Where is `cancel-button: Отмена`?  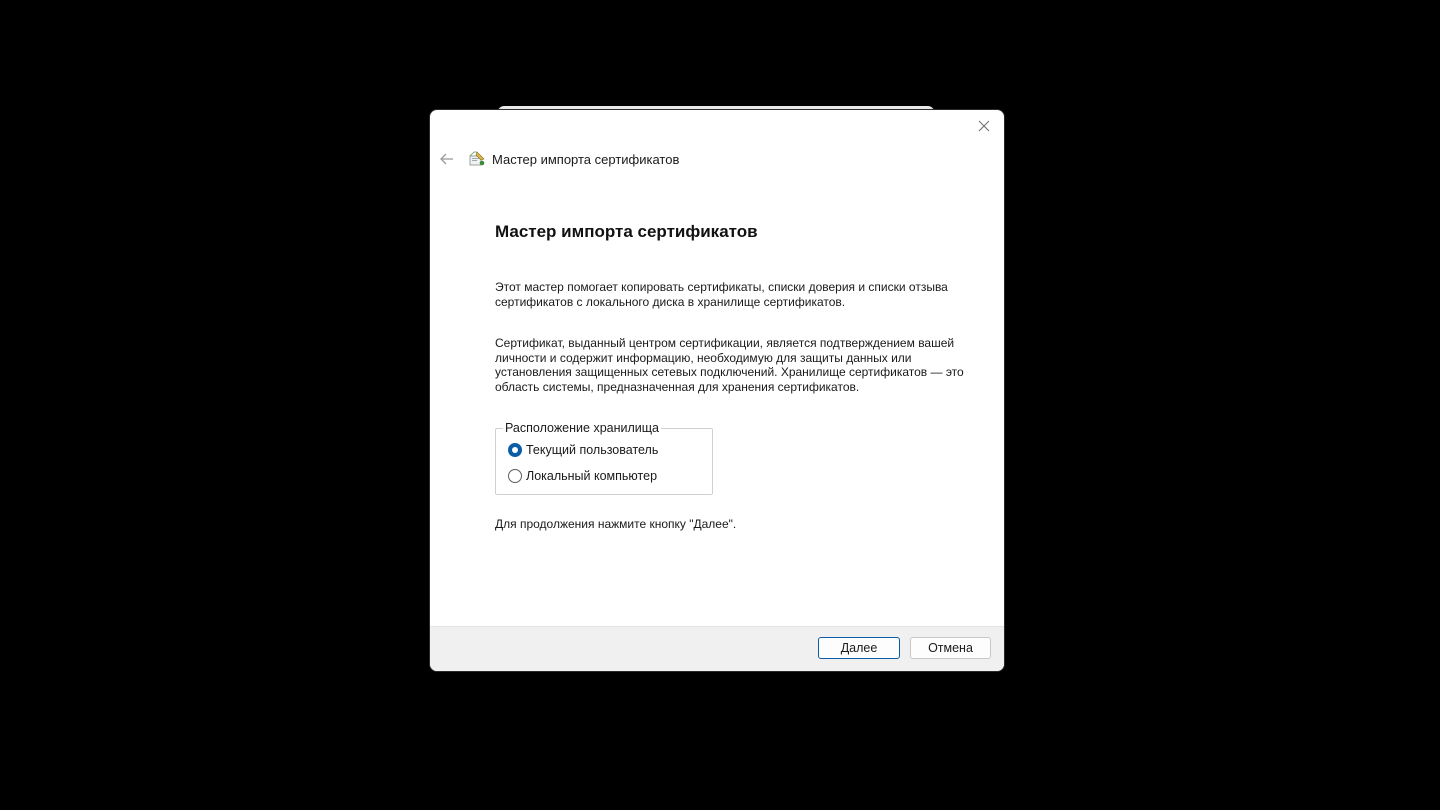 cancel-button: Отмена is located at coordinates (950, 648).